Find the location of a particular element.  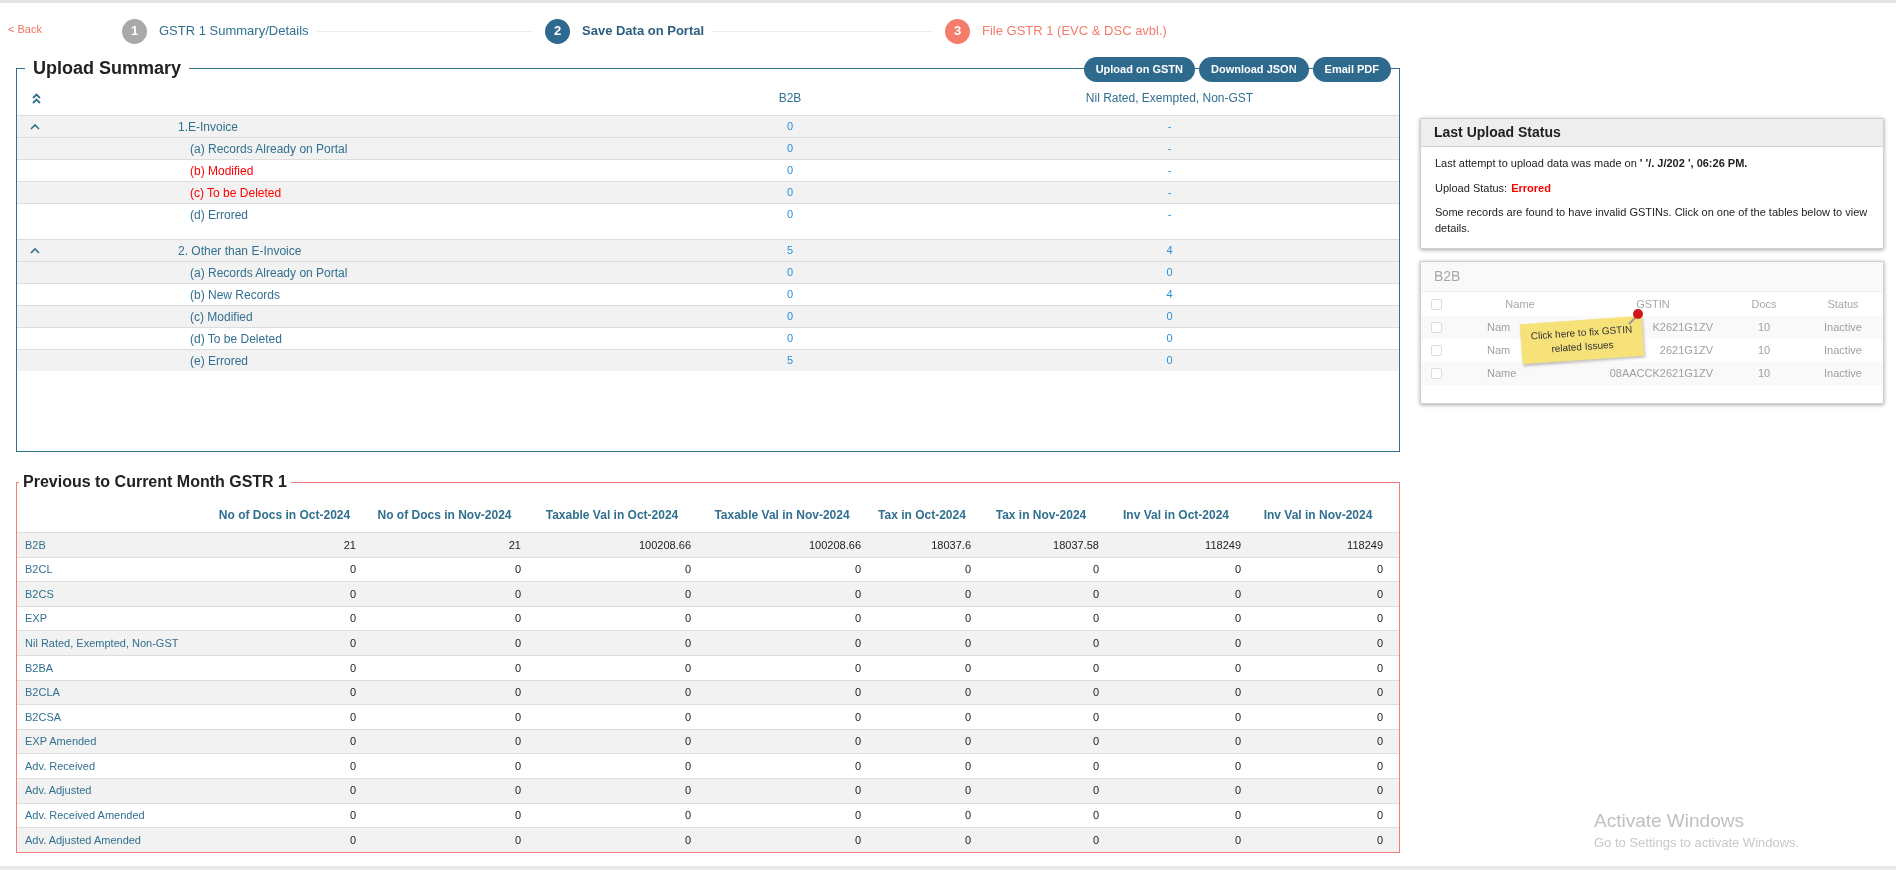

row-label: (b) New Records is located at coordinates (408, 294).